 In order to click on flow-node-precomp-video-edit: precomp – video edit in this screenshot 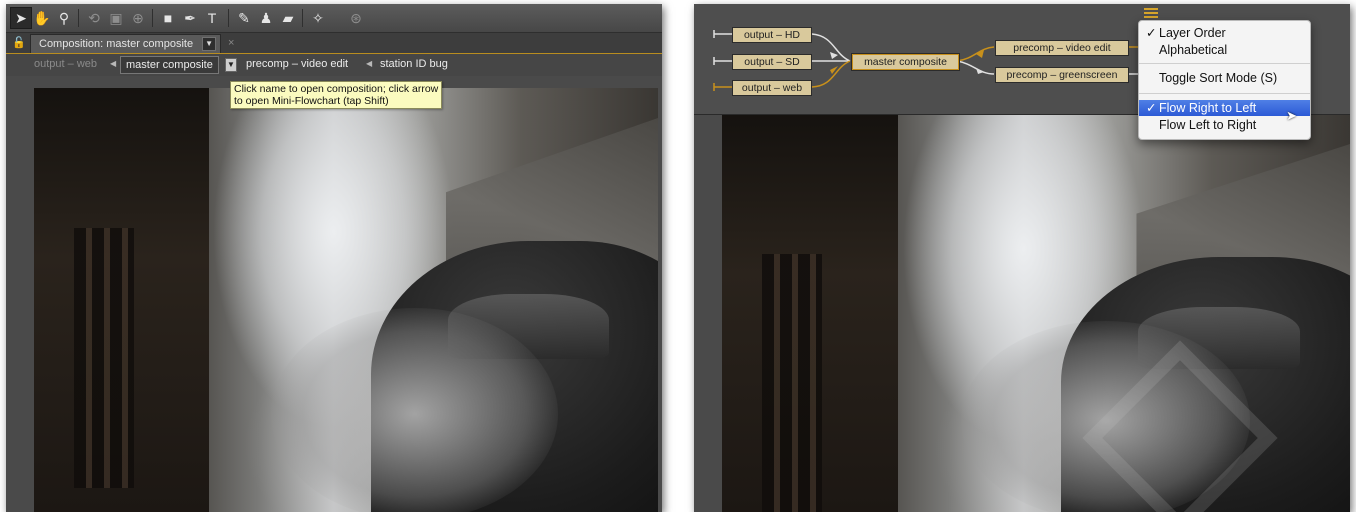, I will do `click(1062, 48)`.